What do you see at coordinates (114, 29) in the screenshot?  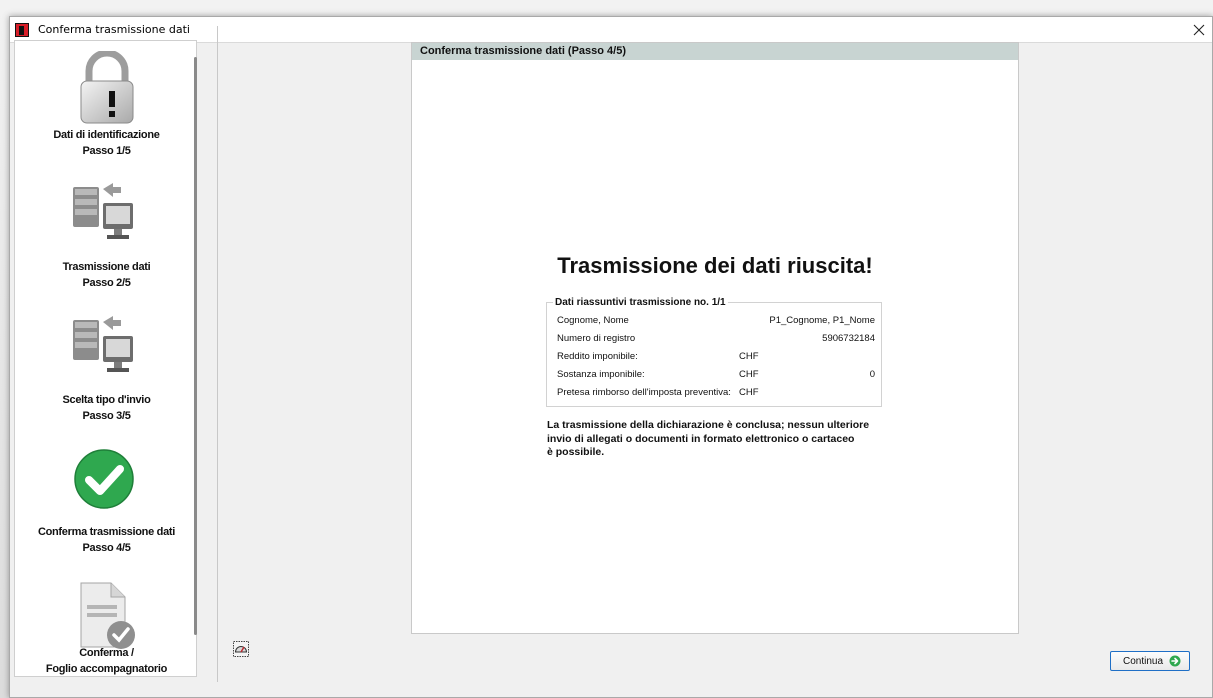 I see `window-title: Conferma trasmissione dati` at bounding box center [114, 29].